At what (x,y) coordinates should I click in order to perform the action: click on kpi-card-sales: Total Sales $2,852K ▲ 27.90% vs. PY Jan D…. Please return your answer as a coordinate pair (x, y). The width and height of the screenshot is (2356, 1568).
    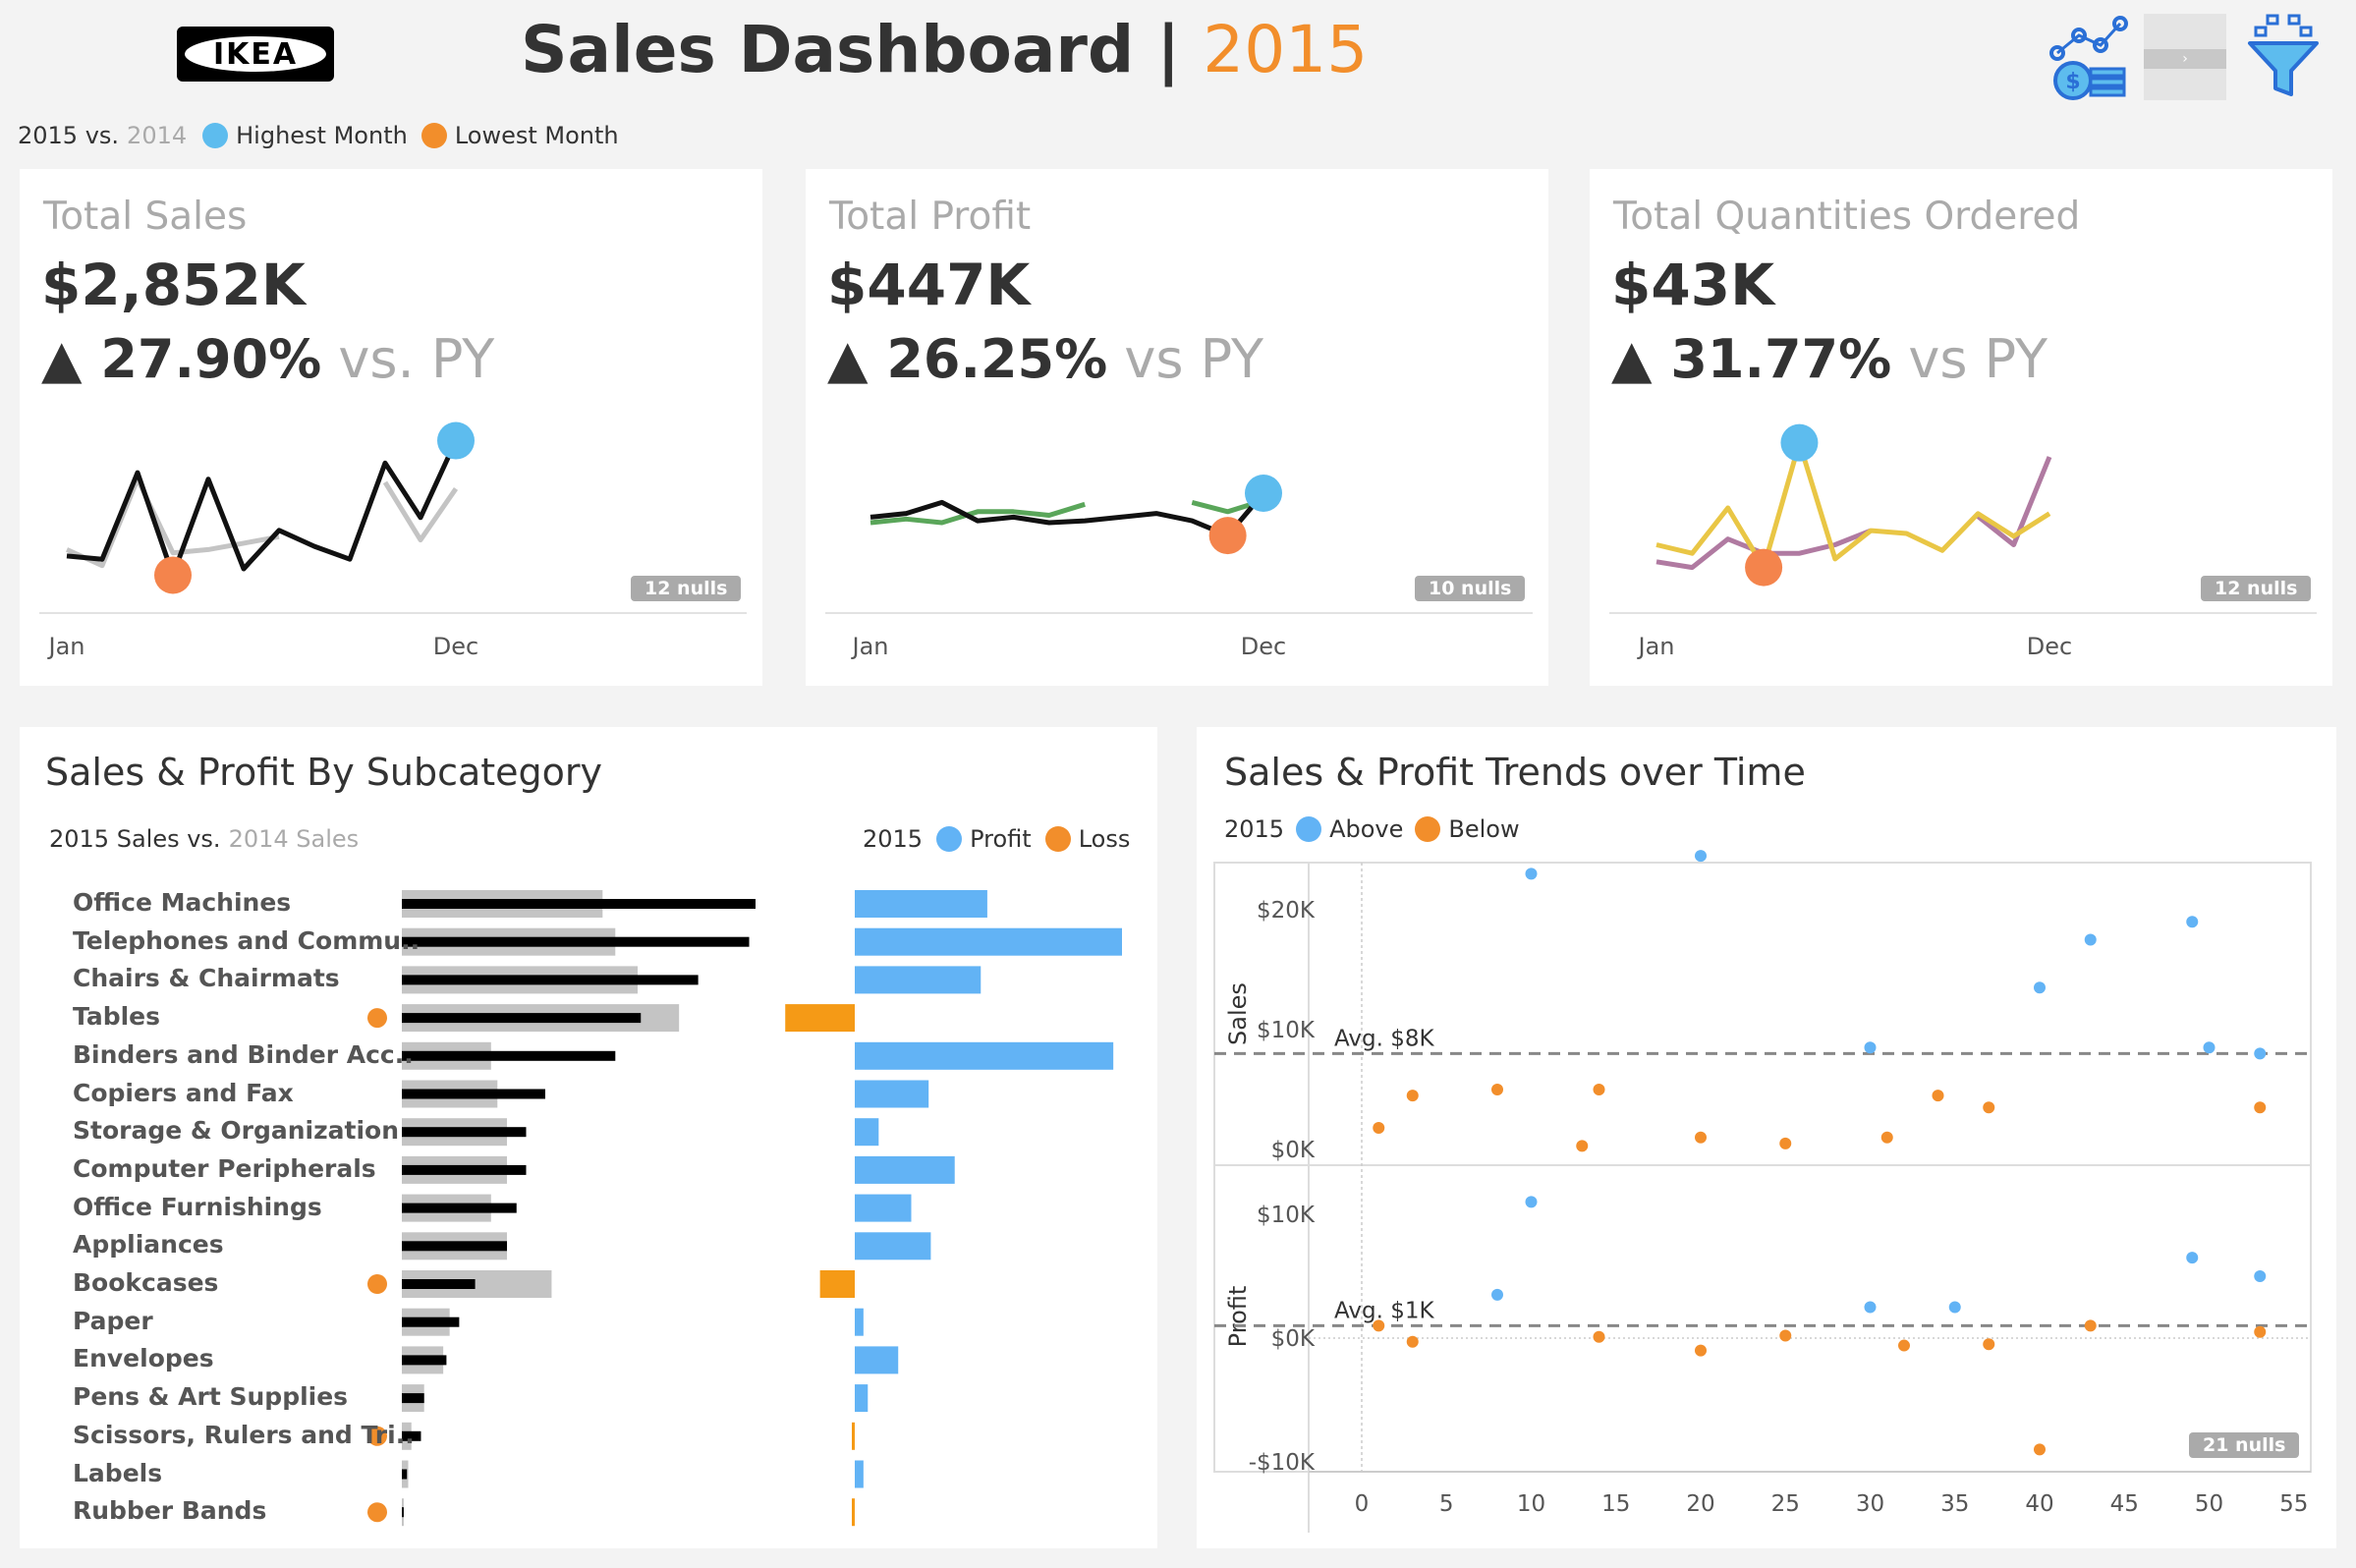
    Looking at the image, I should click on (391, 427).